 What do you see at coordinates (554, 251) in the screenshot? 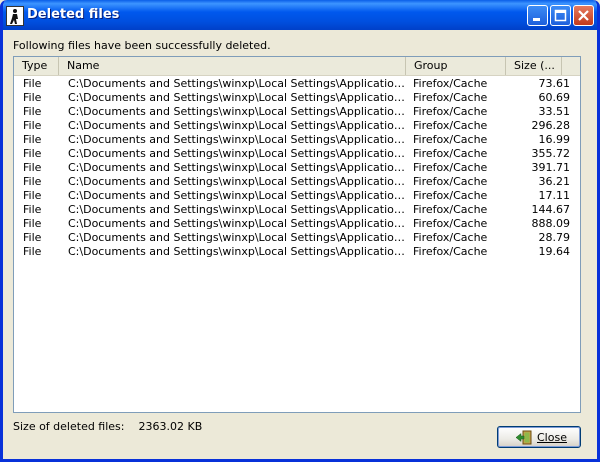
I see `cell-size: 19.64` at bounding box center [554, 251].